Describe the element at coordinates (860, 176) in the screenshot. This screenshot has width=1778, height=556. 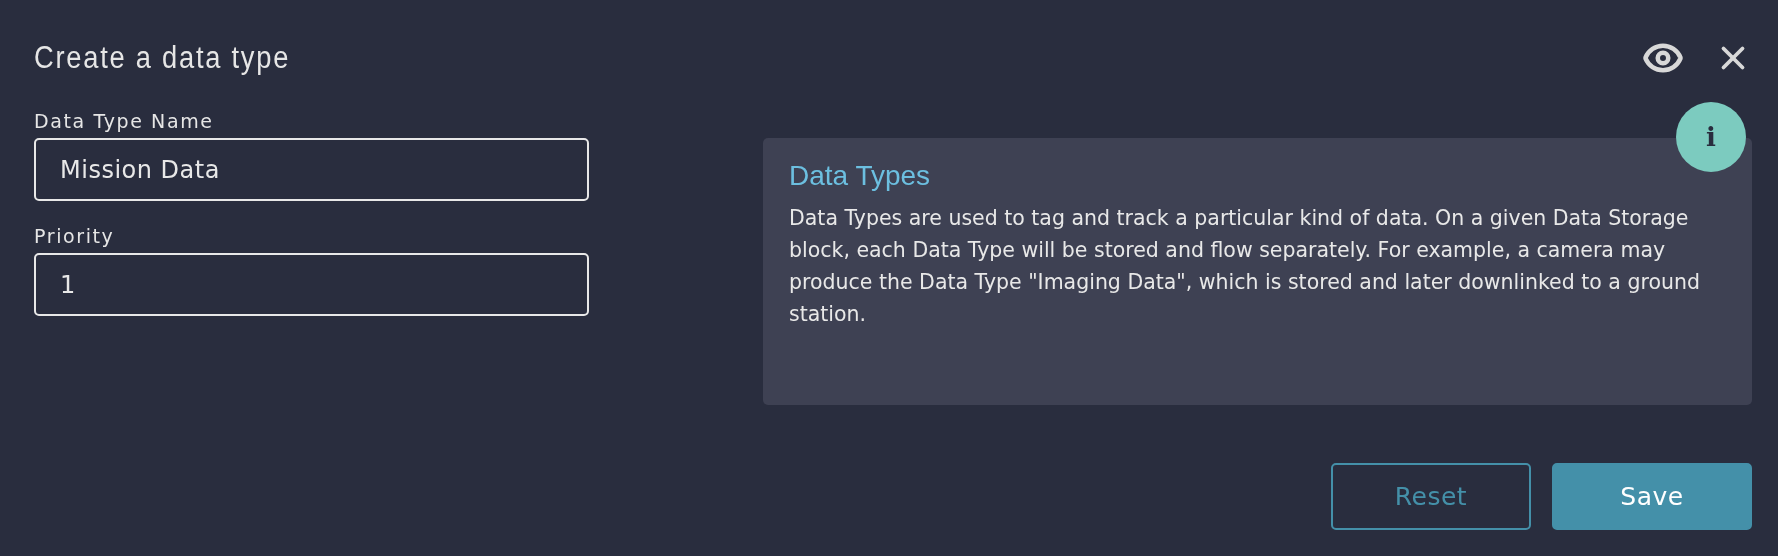
I see `info-title: Data Types` at that location.